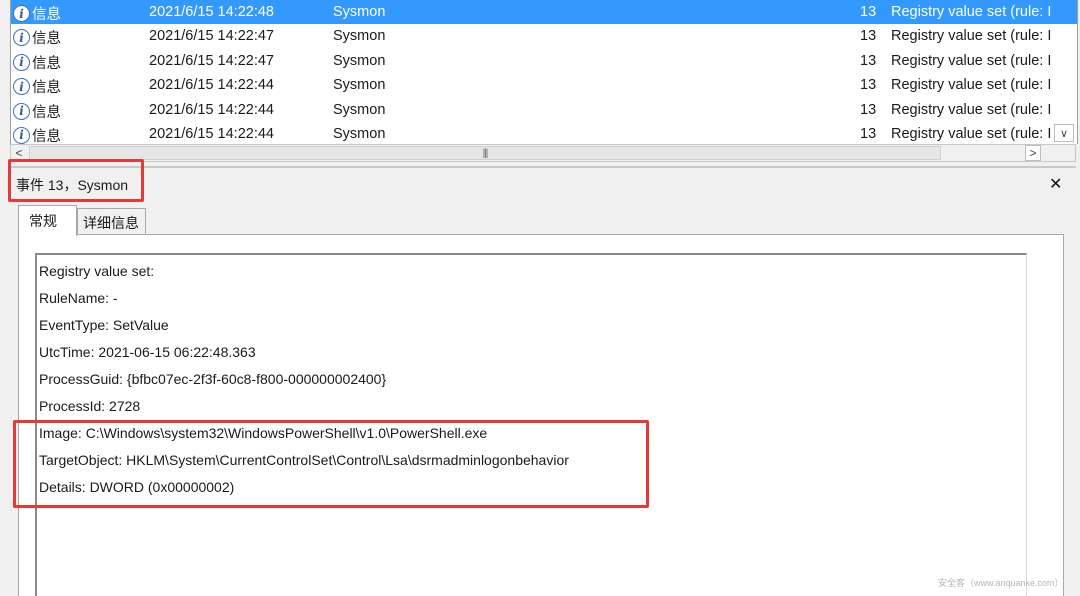 The image size is (1080, 596). I want to click on tab-details: 详细信息, so click(111, 221).